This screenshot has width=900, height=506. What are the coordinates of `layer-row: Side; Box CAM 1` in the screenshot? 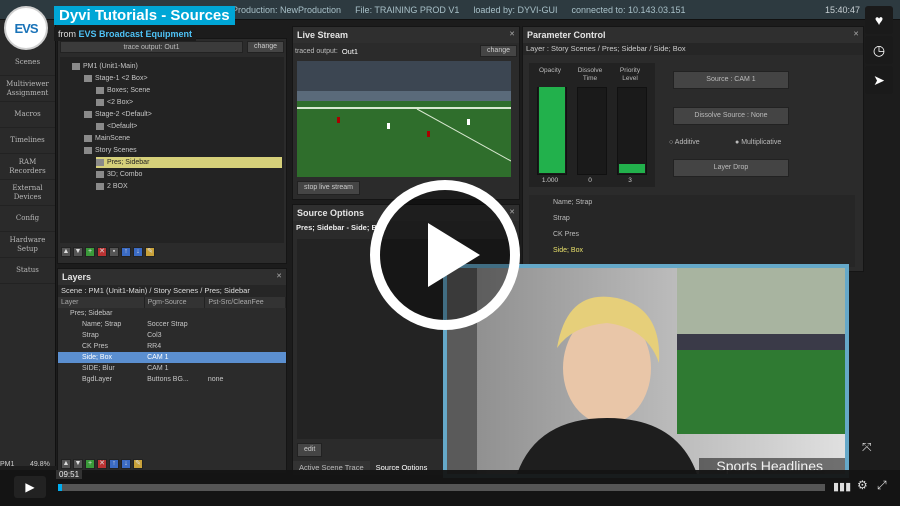 It's located at (172, 357).